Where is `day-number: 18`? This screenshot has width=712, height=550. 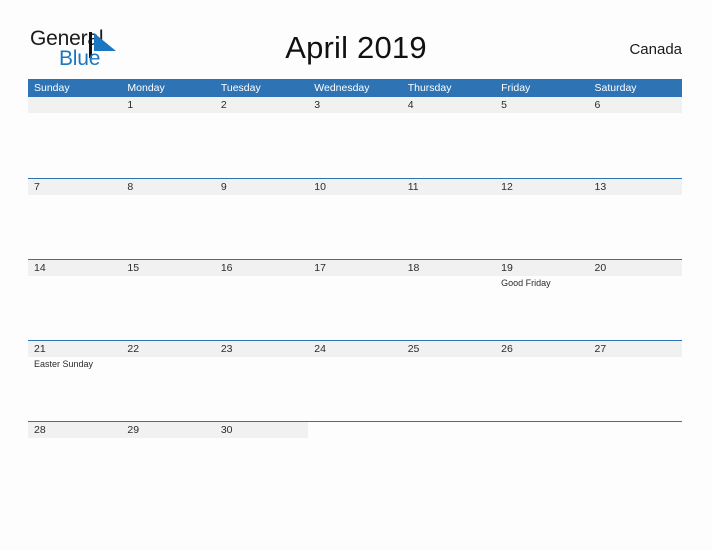 day-number: 18 is located at coordinates (413, 268).